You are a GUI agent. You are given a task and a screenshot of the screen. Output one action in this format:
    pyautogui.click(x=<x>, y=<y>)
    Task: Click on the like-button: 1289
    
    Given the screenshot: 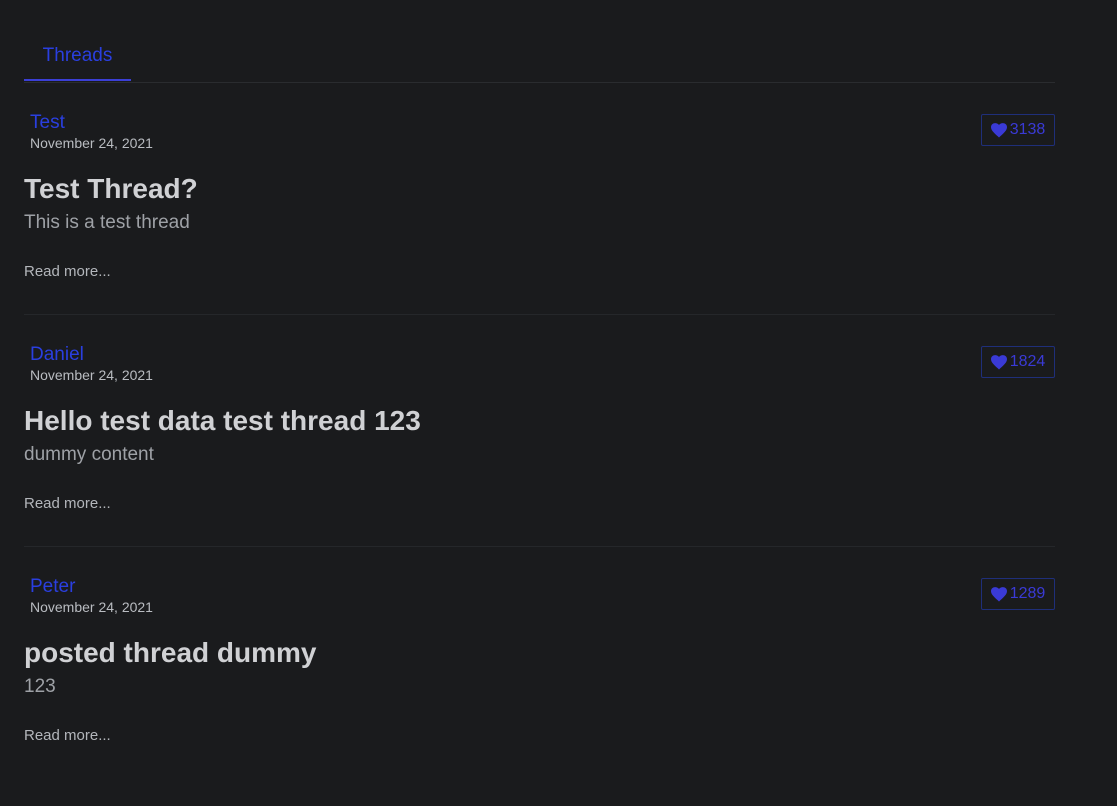 What is the action you would take?
    pyautogui.click(x=1018, y=594)
    